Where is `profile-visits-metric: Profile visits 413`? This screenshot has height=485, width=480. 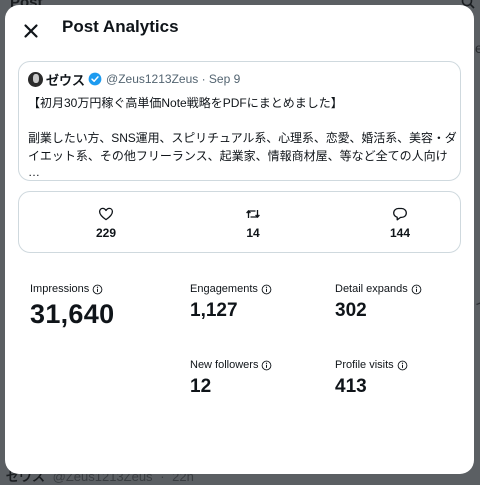 profile-visits-metric: Profile visits 413 is located at coordinates (371, 378).